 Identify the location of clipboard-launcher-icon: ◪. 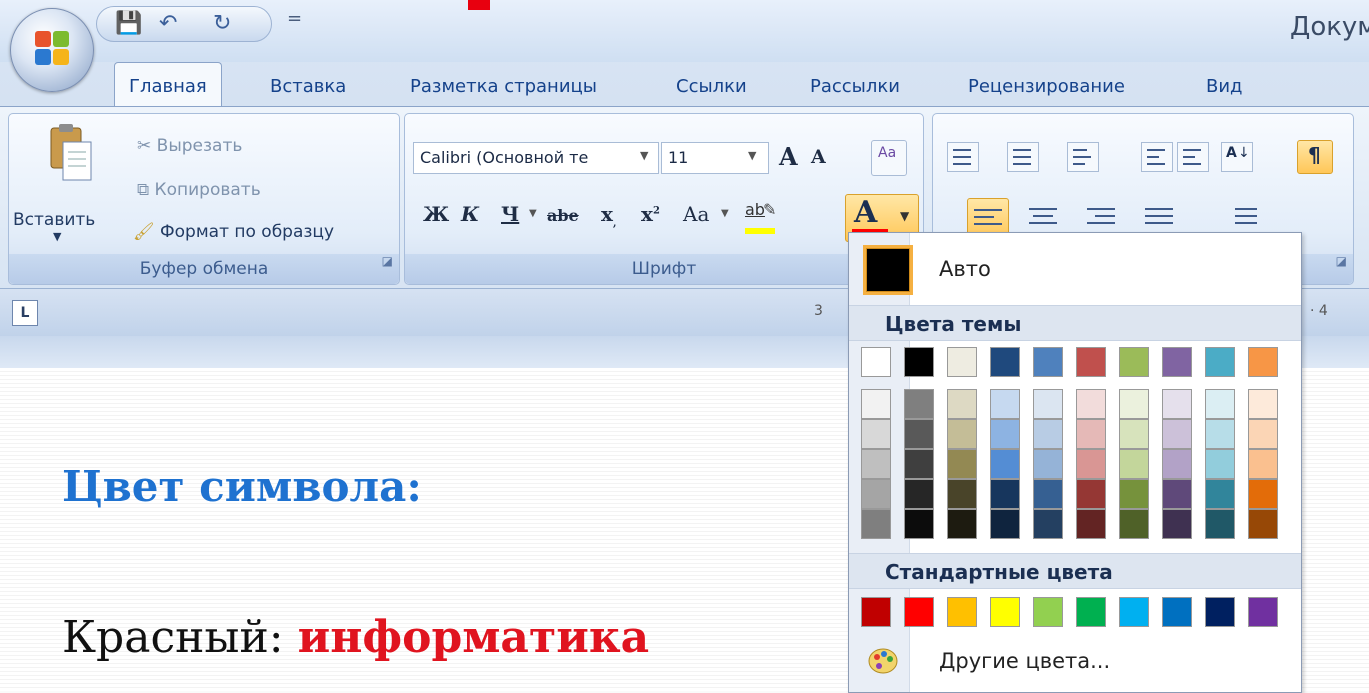
(387, 261).